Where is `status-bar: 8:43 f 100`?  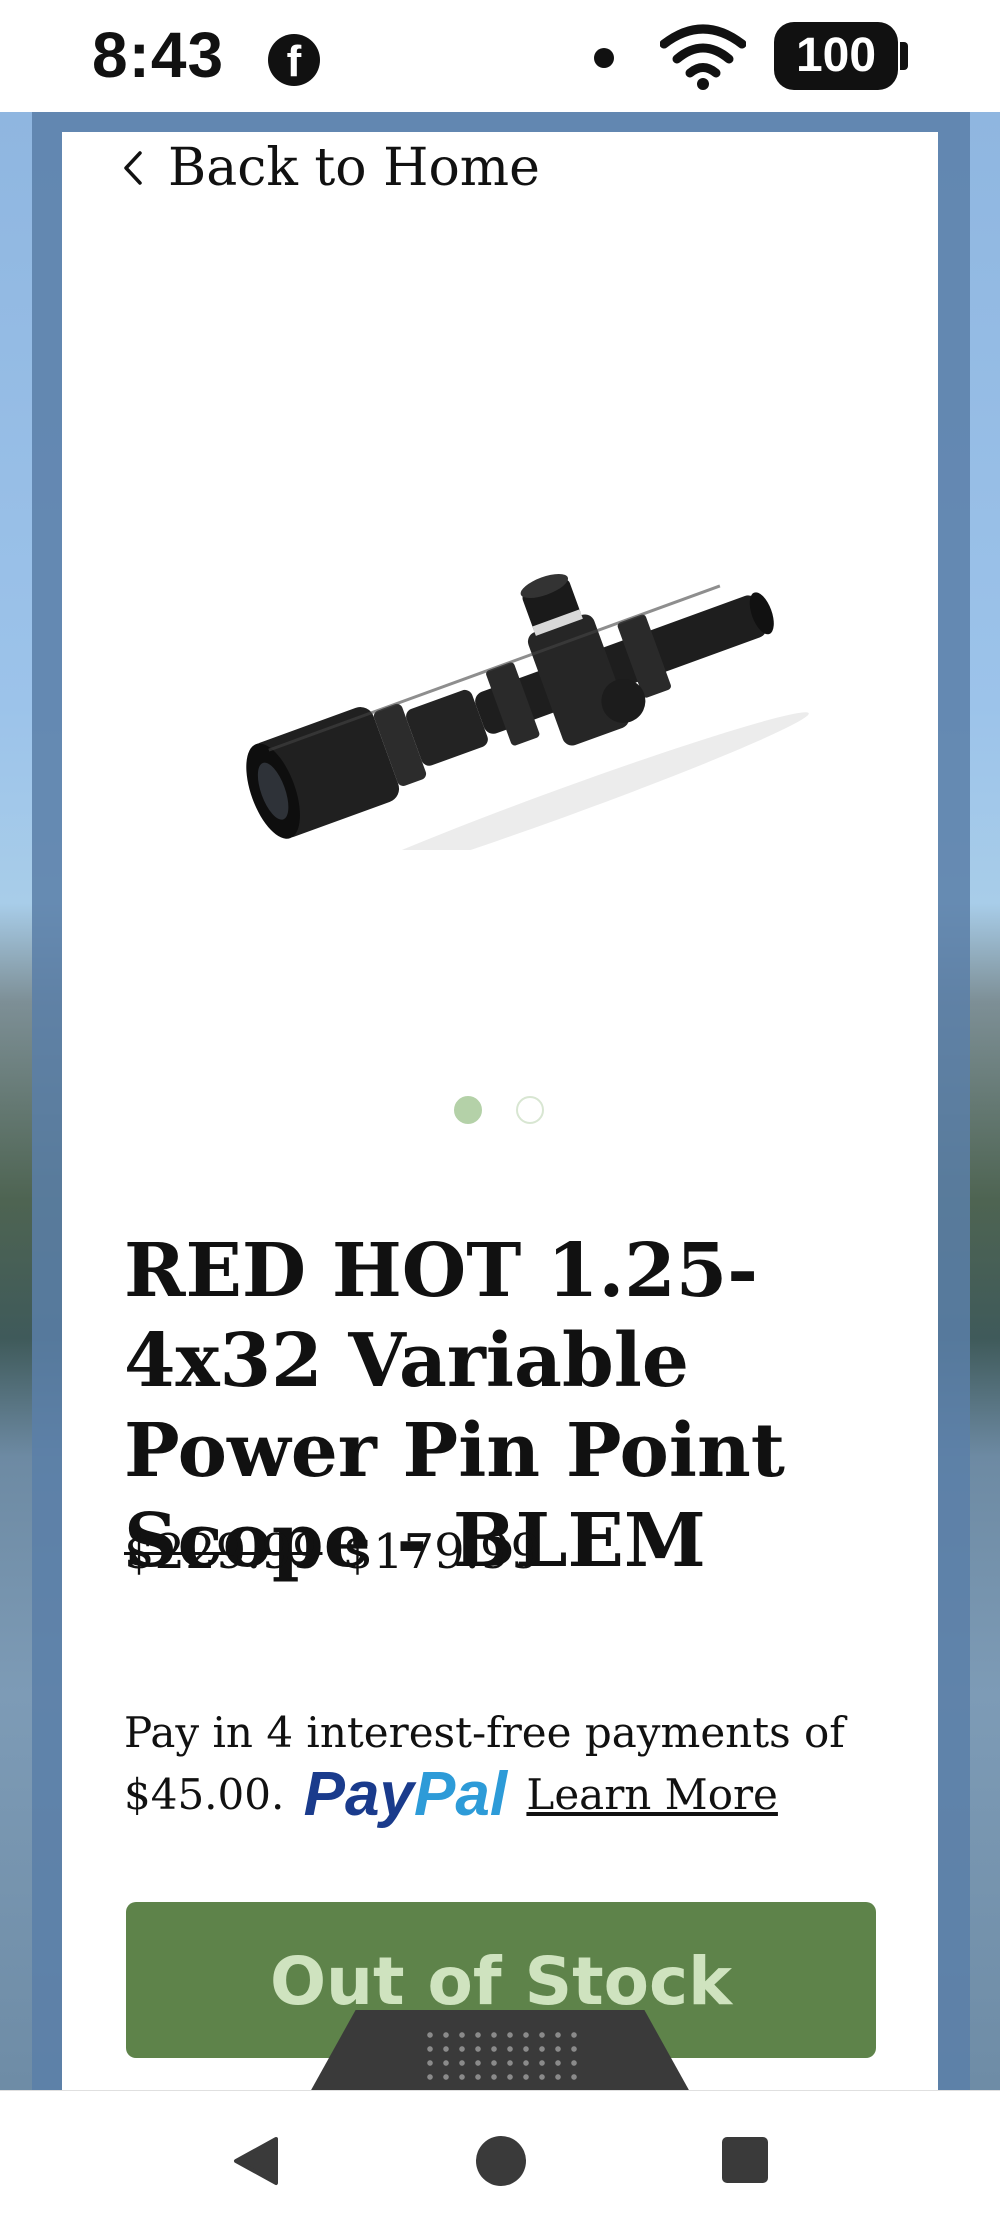 status-bar: 8:43 f 100 is located at coordinates (500, 56).